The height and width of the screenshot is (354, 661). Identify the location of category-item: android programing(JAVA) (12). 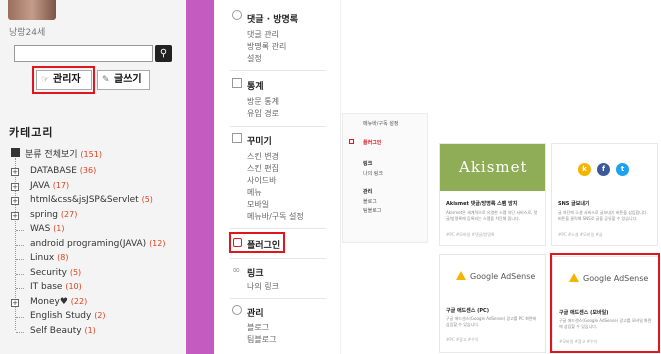
(97, 244).